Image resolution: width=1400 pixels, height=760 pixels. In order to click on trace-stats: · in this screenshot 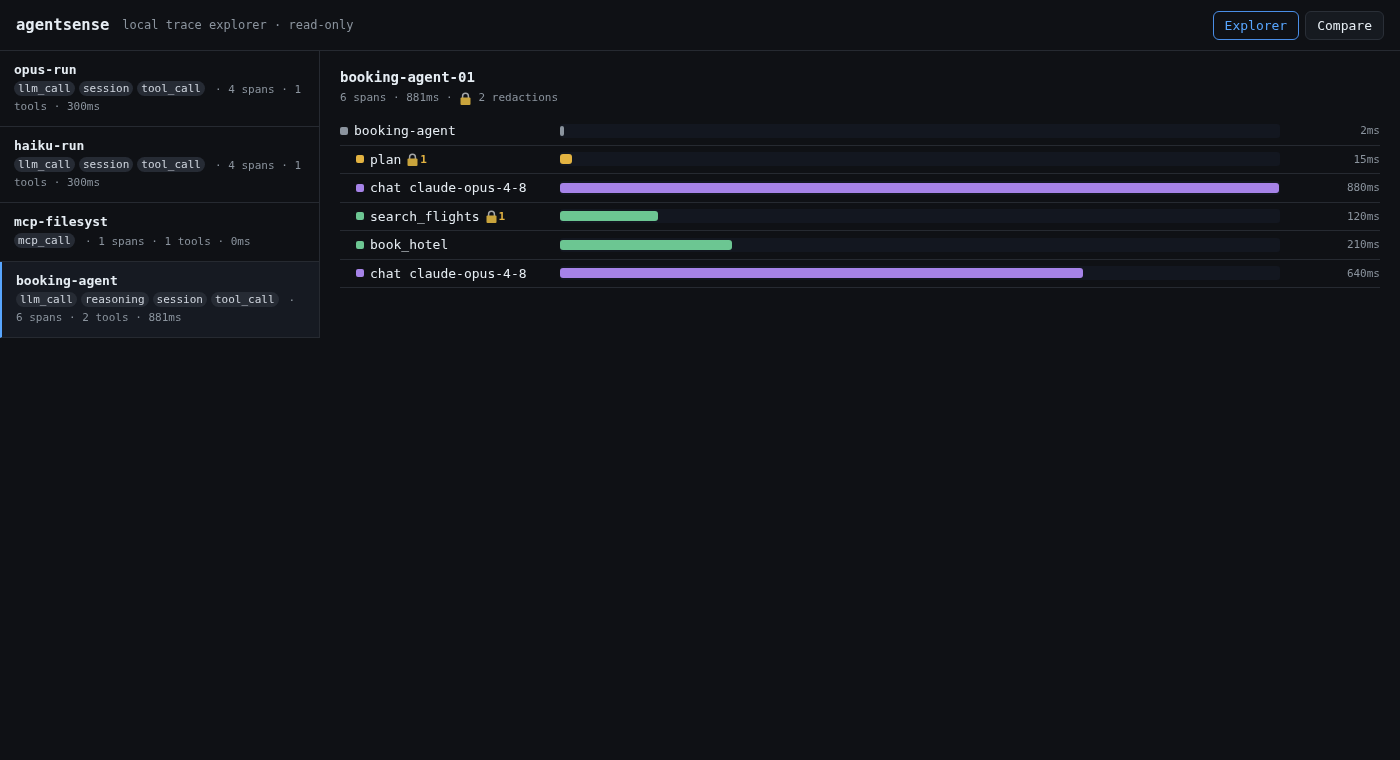, I will do `click(292, 300)`.